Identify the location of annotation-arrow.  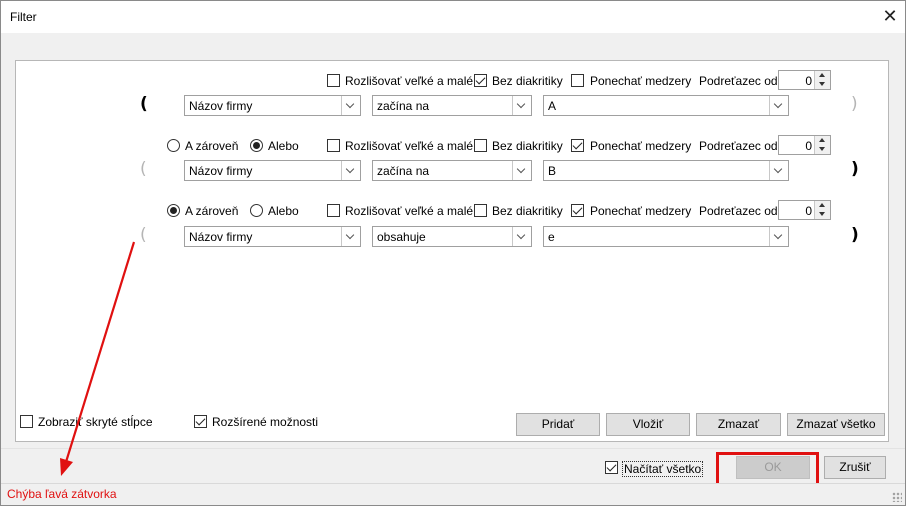
(98, 358).